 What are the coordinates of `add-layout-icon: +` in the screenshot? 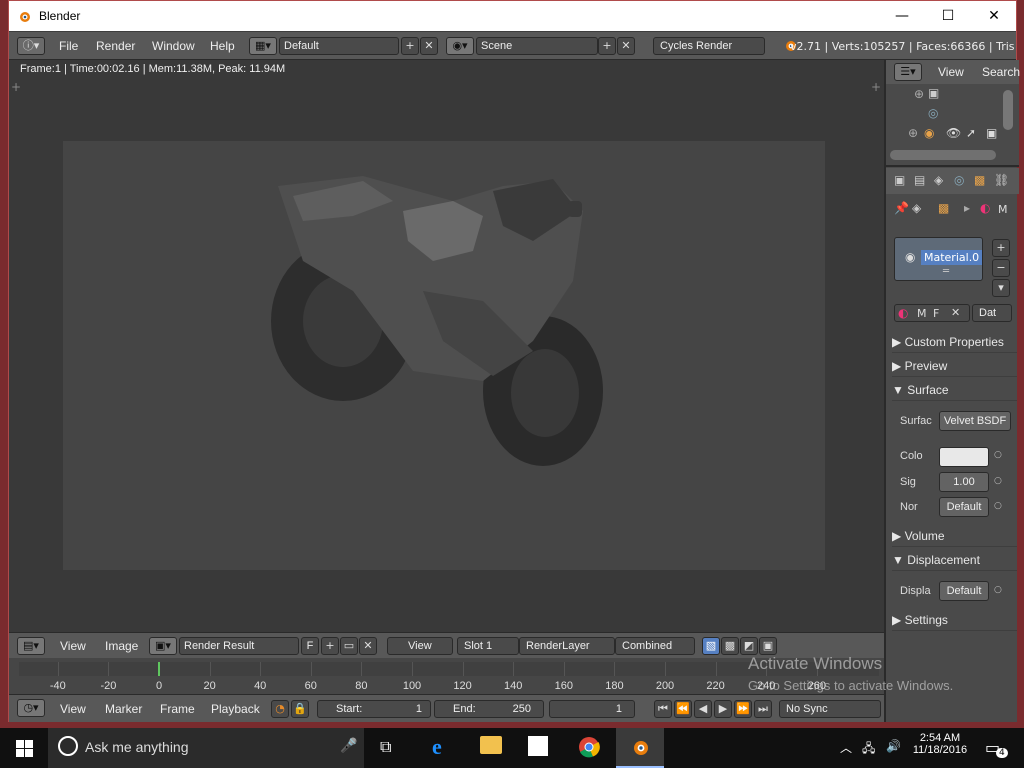 It's located at (410, 46).